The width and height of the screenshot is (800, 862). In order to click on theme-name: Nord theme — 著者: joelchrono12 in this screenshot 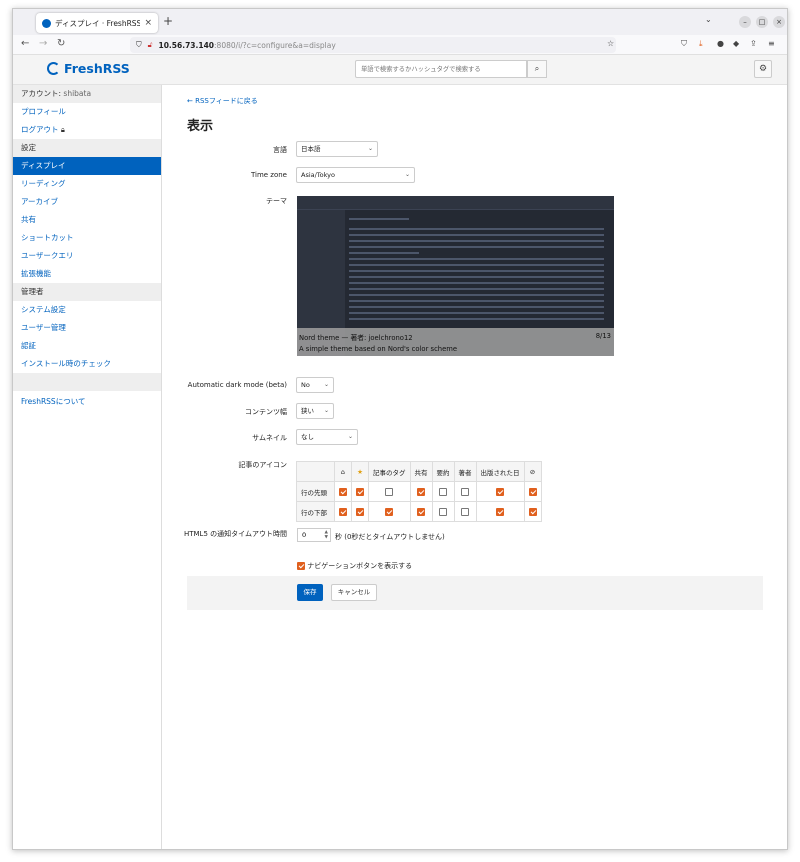, I will do `click(356, 338)`.